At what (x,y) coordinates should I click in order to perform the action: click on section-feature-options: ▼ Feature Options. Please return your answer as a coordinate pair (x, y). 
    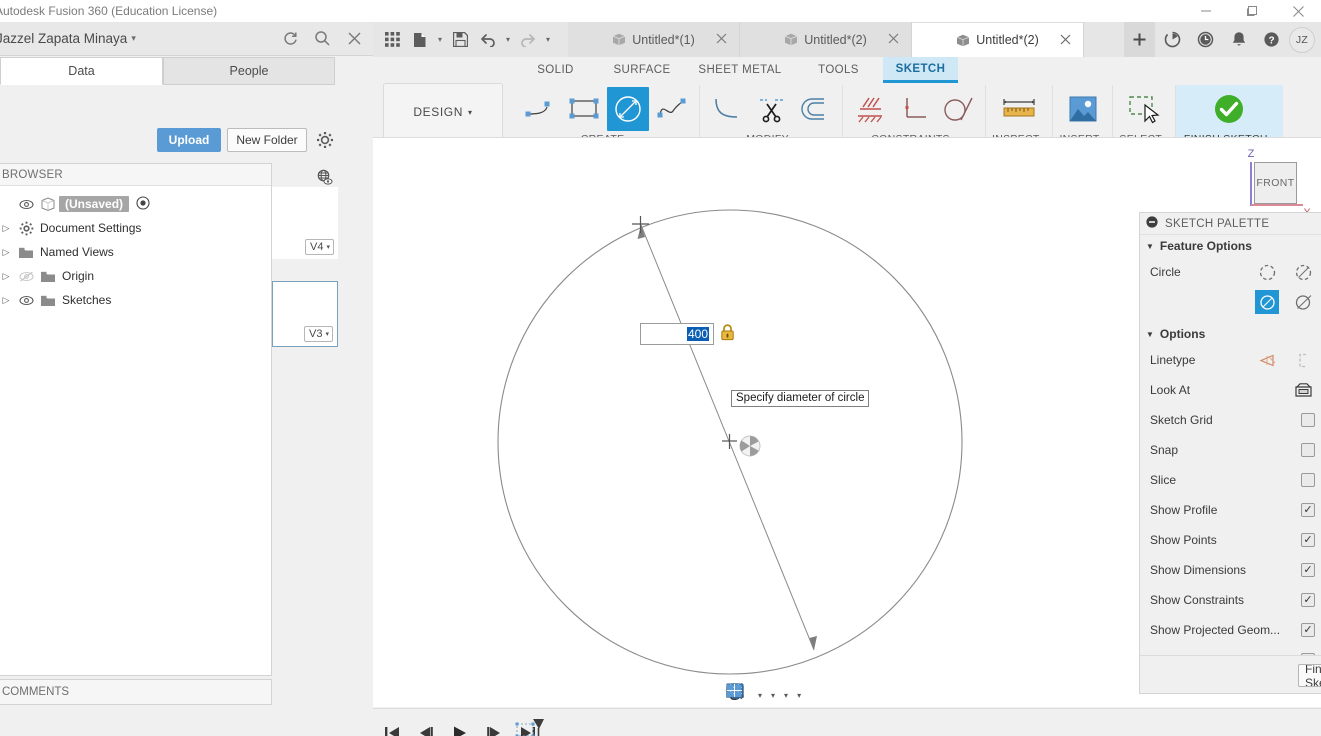
    Looking at the image, I should click on (1230, 246).